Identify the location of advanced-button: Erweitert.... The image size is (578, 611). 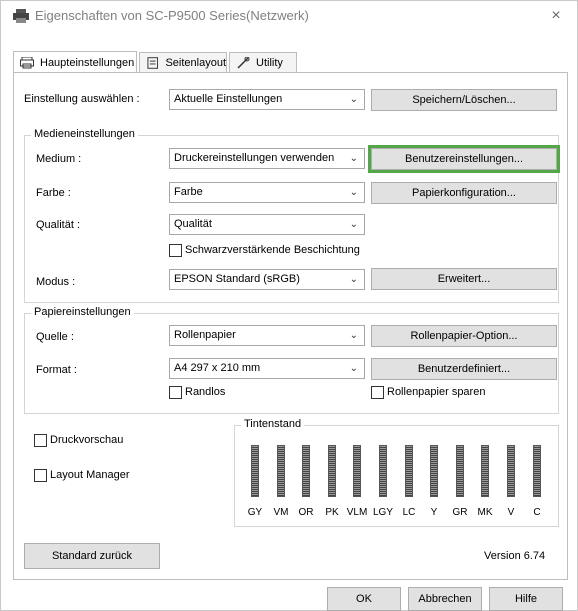
(464, 279).